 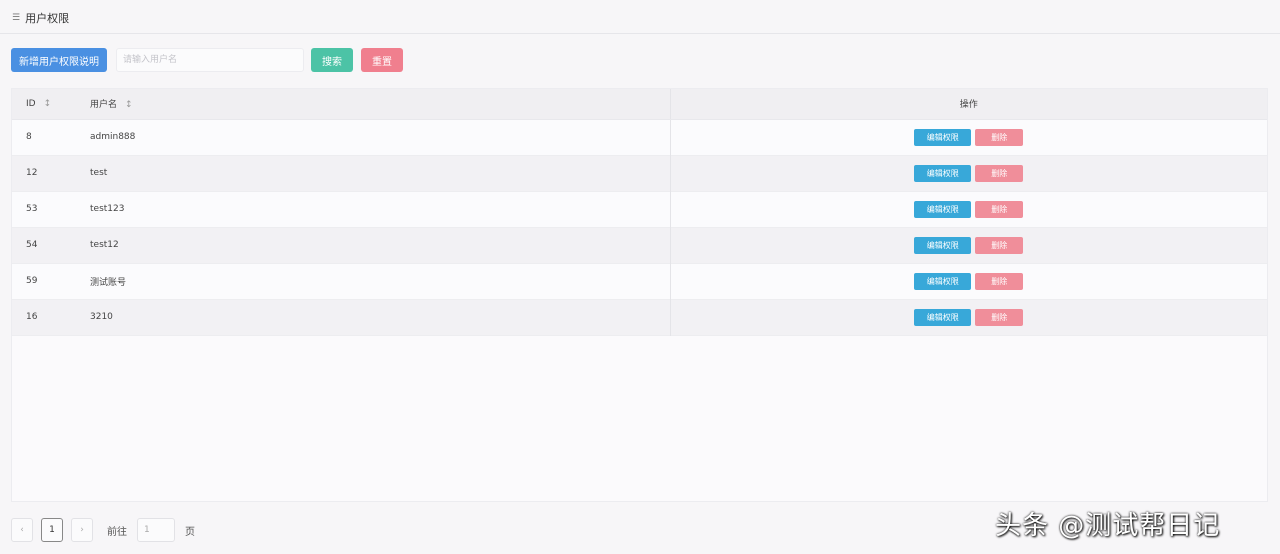 What do you see at coordinates (210, 60) in the screenshot?
I see `search-input` at bounding box center [210, 60].